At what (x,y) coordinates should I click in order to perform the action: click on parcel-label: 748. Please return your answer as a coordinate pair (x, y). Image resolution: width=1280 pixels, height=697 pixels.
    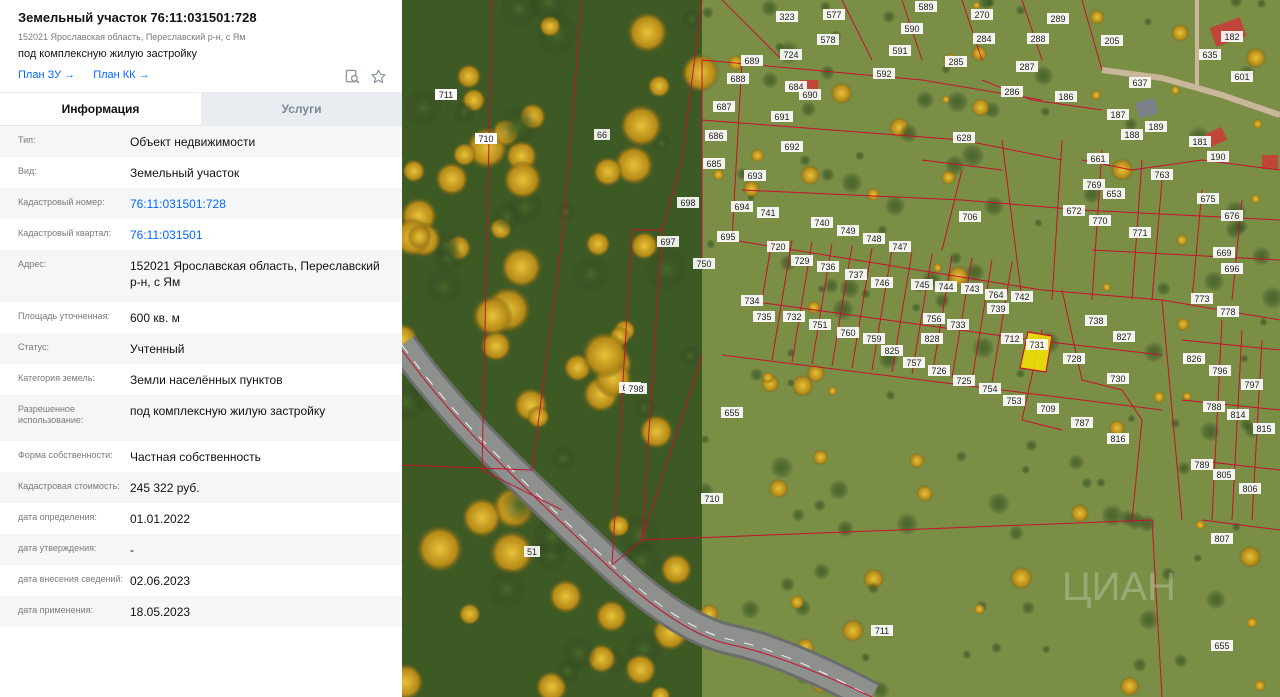
    Looking at the image, I should click on (873, 239).